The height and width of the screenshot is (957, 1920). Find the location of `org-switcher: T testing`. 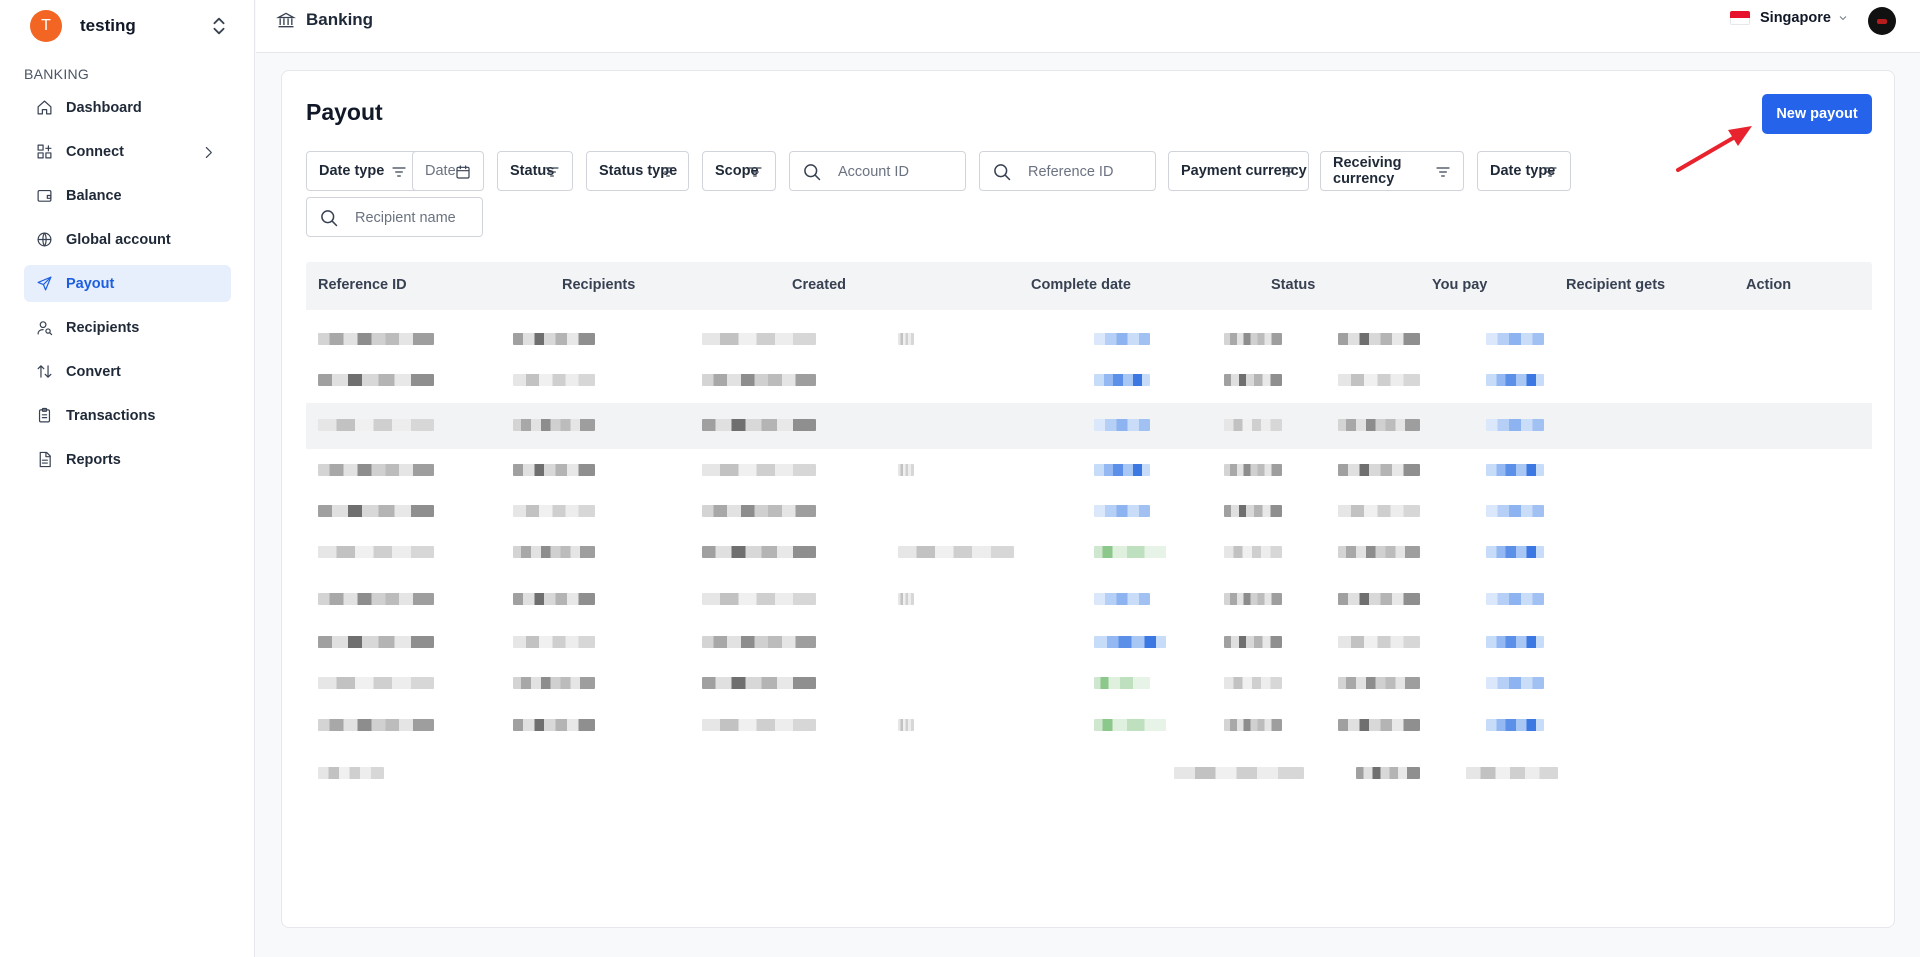

org-switcher: T testing is located at coordinates (130, 26).